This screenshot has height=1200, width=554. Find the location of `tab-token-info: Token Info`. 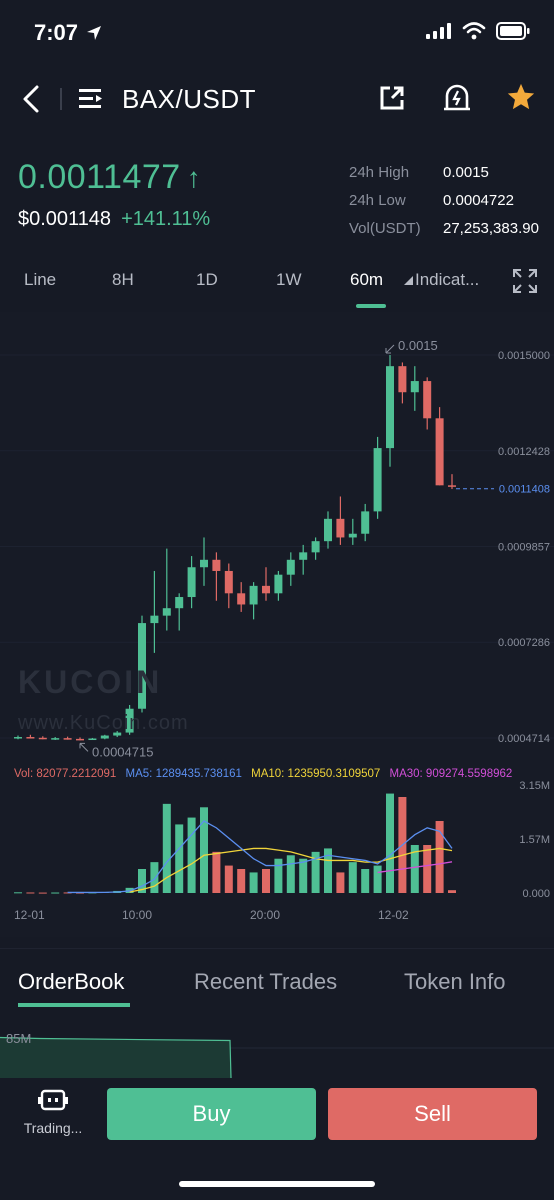

tab-token-info: Token Info is located at coordinates (455, 982).